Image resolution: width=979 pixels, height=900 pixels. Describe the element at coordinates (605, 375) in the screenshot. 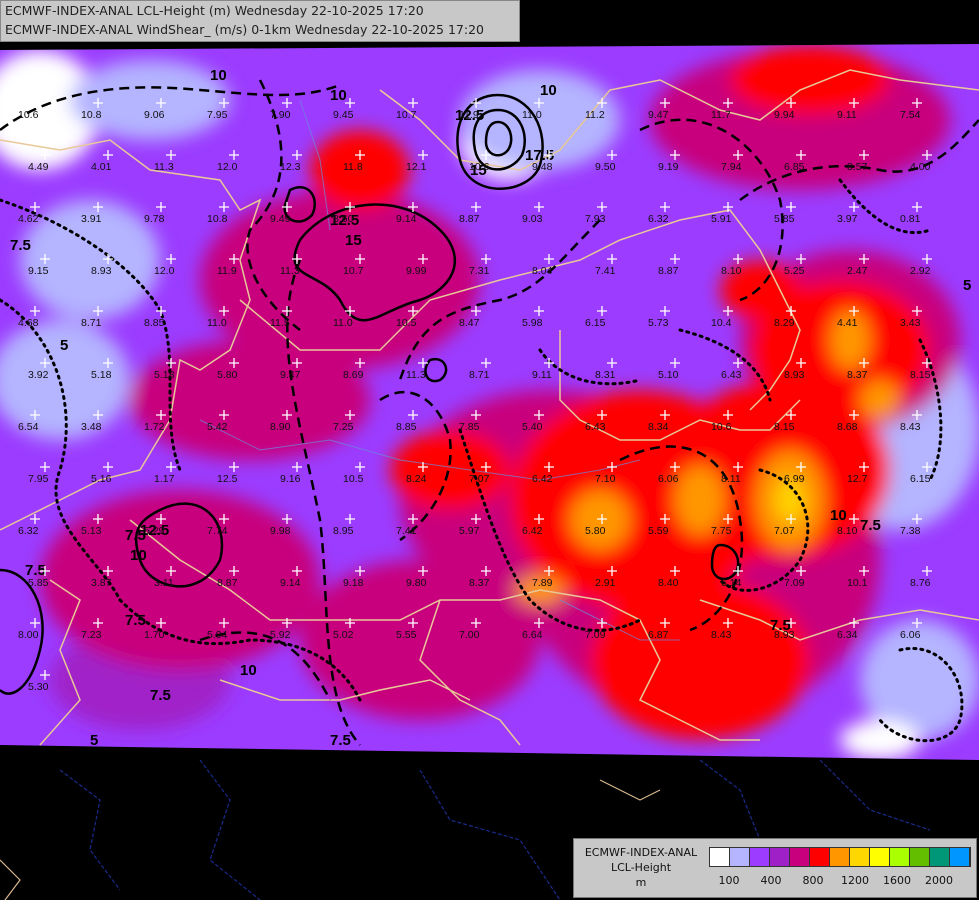

I see `station-value: 8.31` at that location.